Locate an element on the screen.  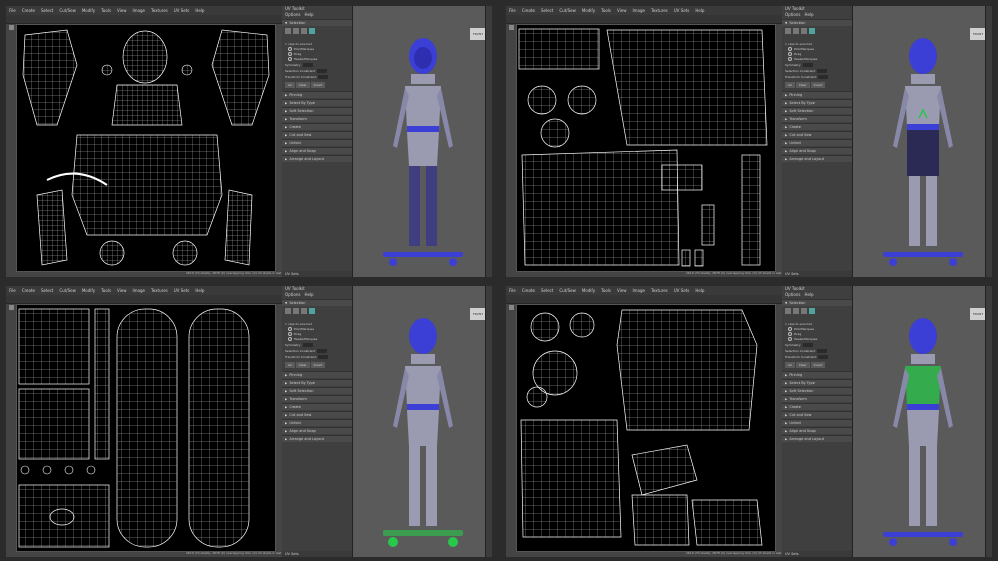
menu-view: View is located at coordinates (622, 10).